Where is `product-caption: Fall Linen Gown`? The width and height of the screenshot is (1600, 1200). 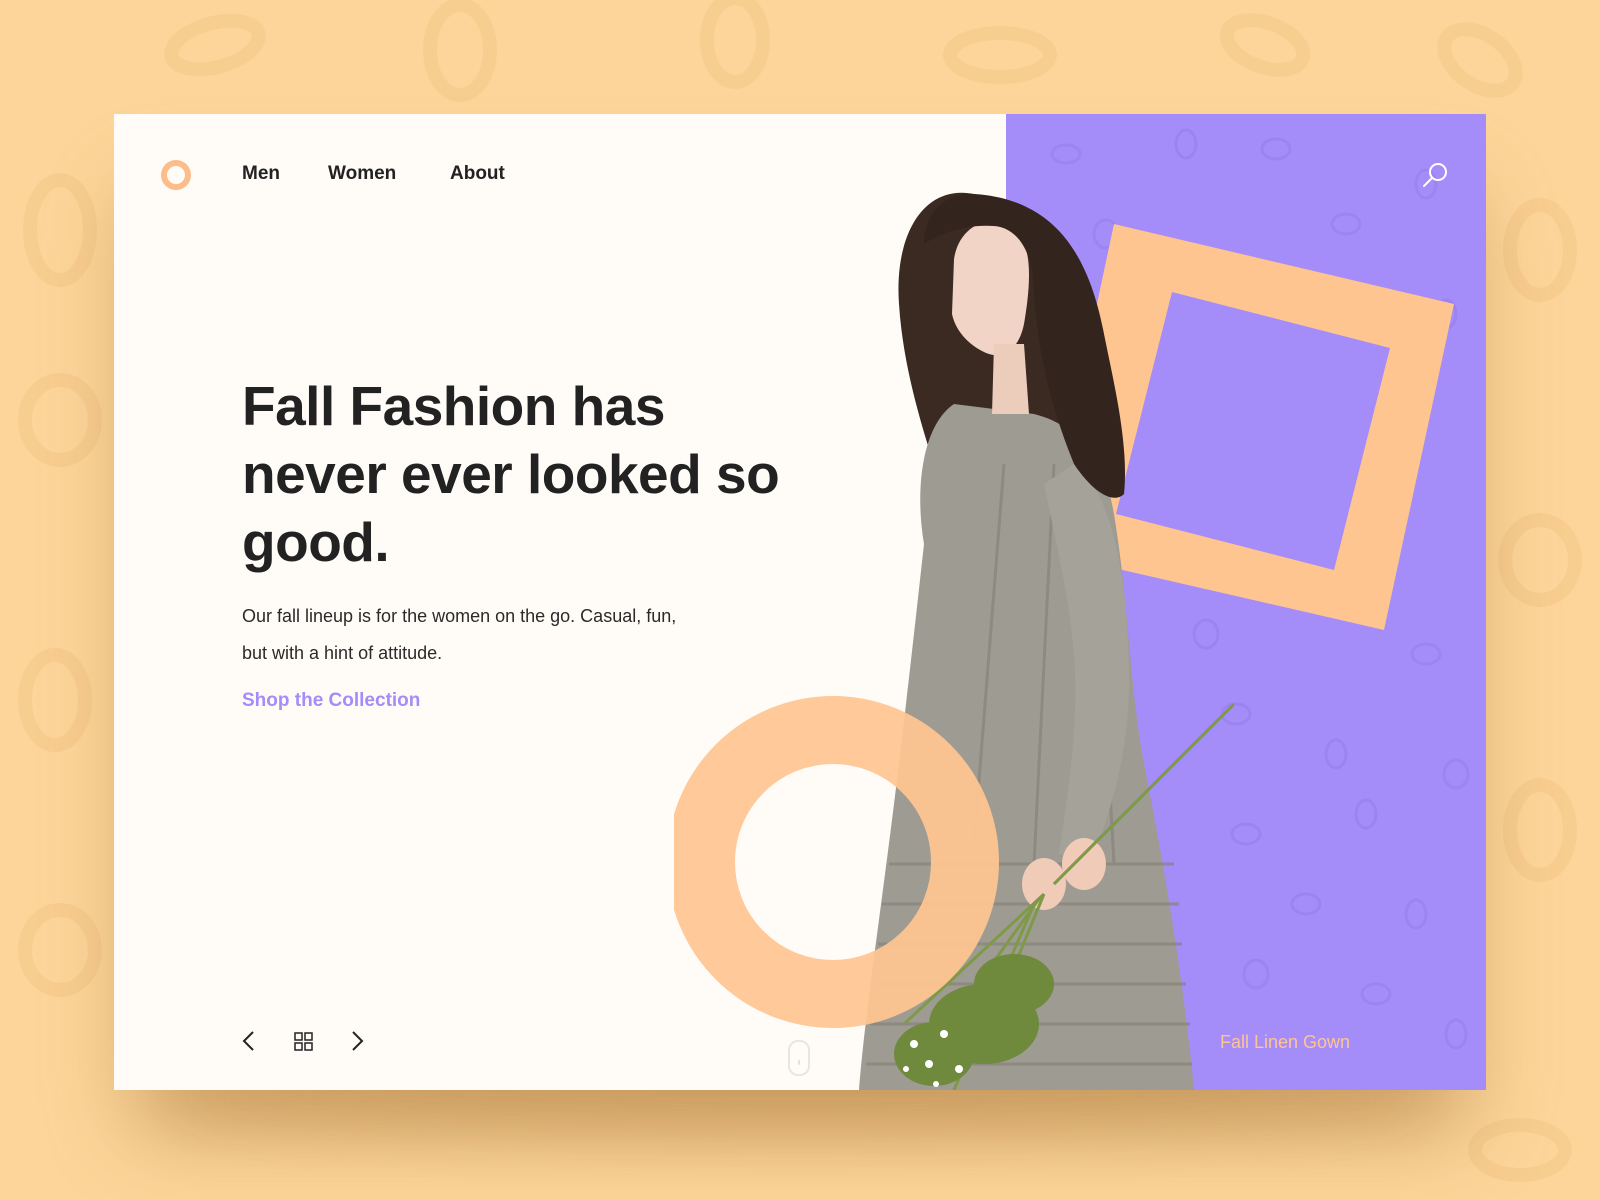
product-caption: Fall Linen Gown is located at coordinates (1285, 1042).